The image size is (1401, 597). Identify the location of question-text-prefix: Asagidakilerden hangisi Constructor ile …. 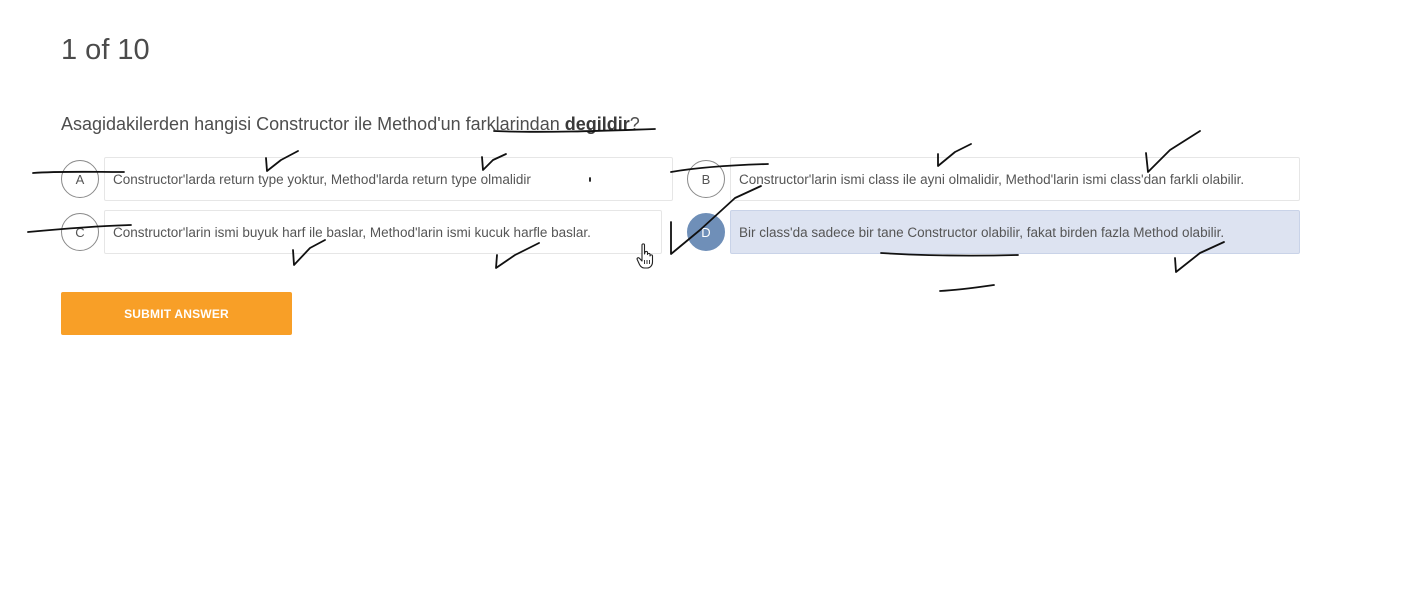
(313, 124).